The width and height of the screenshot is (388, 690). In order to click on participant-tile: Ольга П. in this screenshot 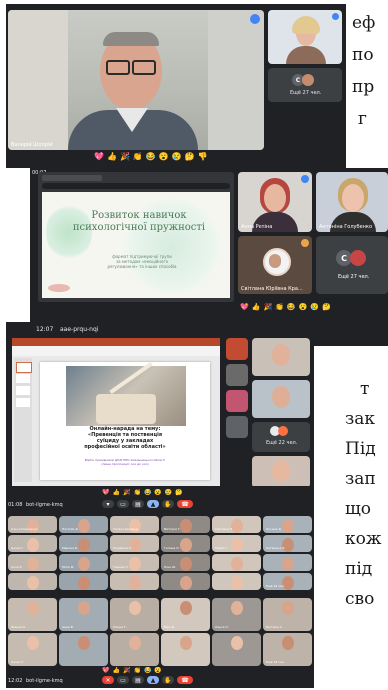, I will do `click(236, 614)`.